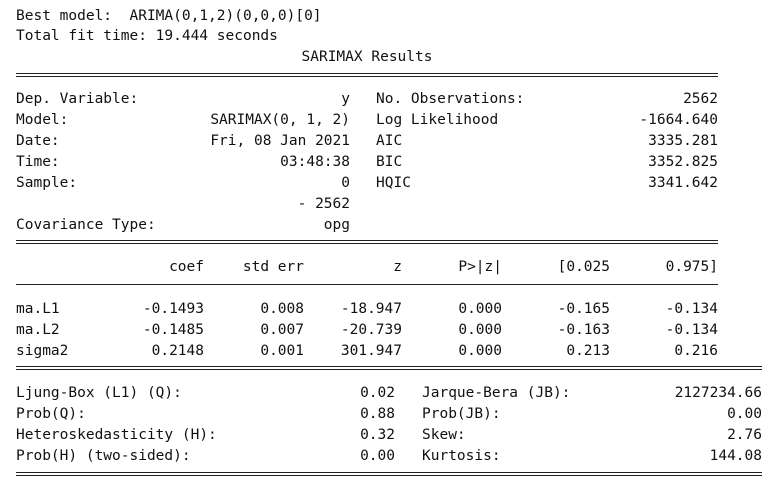  Describe the element at coordinates (282, 351) in the screenshot. I see `table-cell: 0.001` at that location.